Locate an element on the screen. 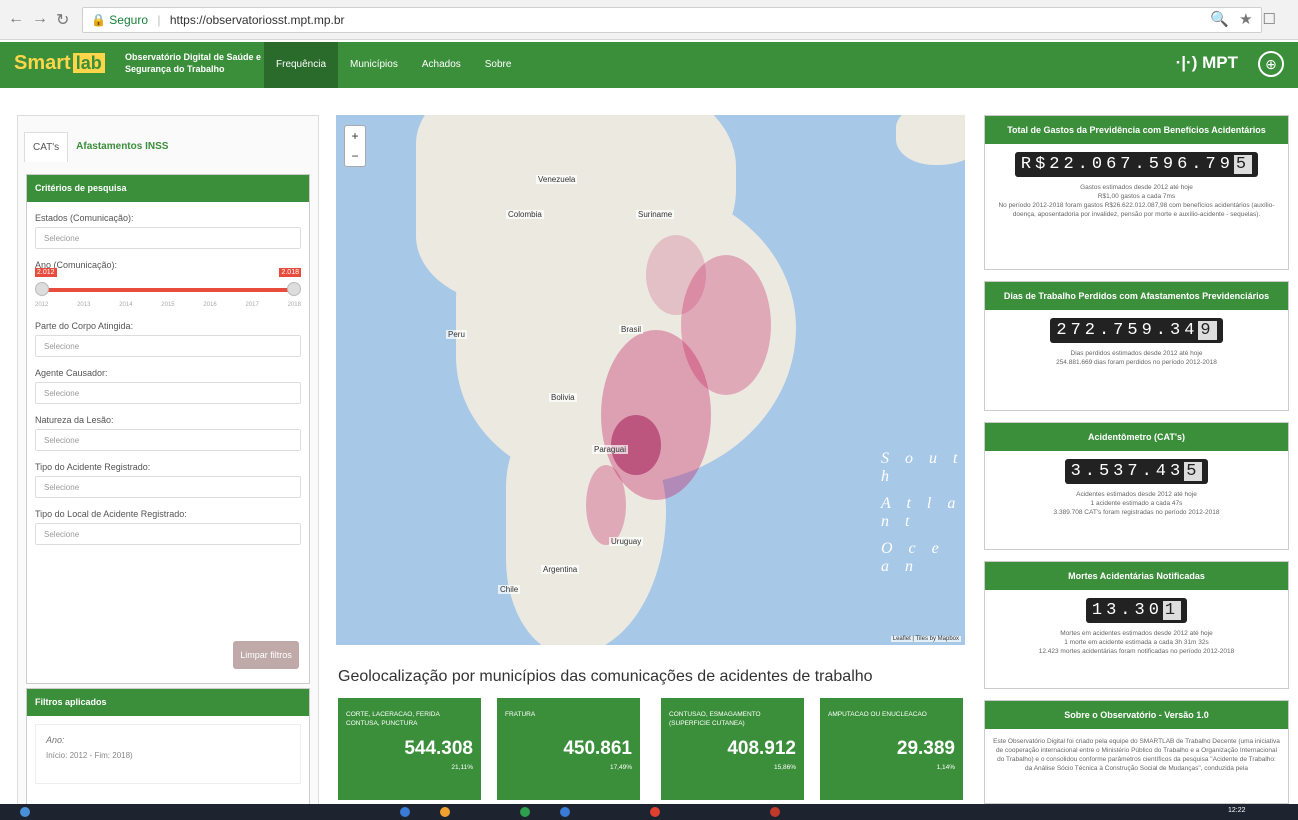  country-label: Suriname is located at coordinates (655, 214).